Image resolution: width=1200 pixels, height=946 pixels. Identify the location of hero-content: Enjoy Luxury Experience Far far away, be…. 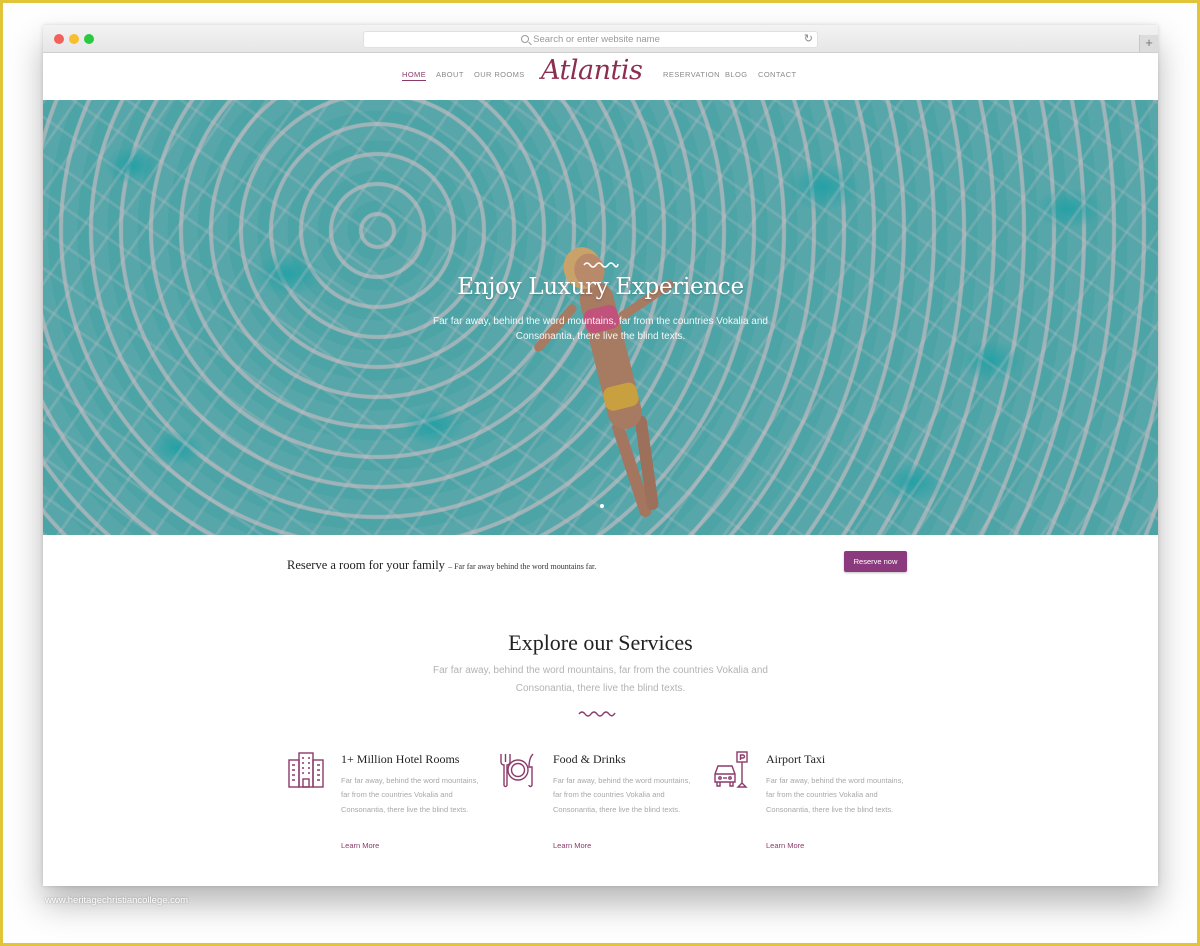
(600, 302).